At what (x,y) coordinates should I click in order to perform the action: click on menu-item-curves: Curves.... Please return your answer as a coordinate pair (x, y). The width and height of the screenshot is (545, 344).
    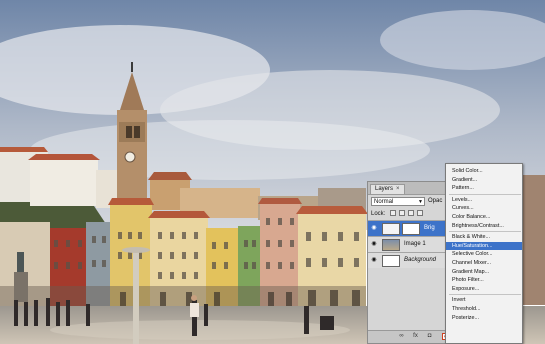
    Looking at the image, I should click on (484, 208).